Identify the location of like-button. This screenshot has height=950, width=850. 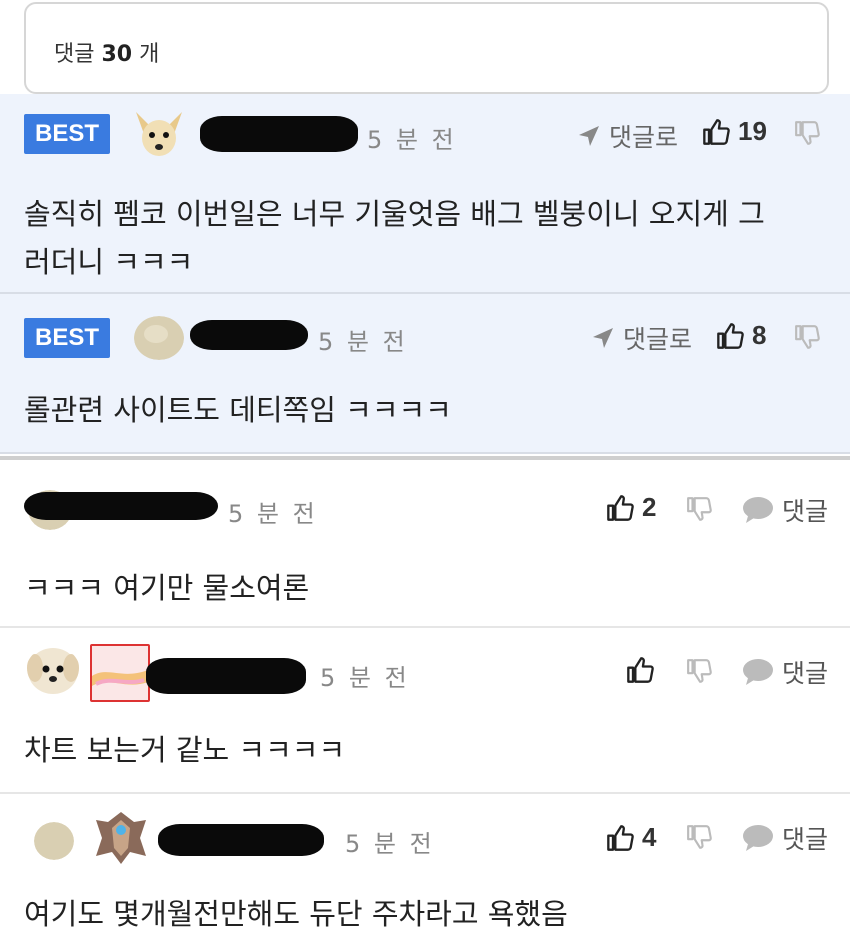
(644, 670).